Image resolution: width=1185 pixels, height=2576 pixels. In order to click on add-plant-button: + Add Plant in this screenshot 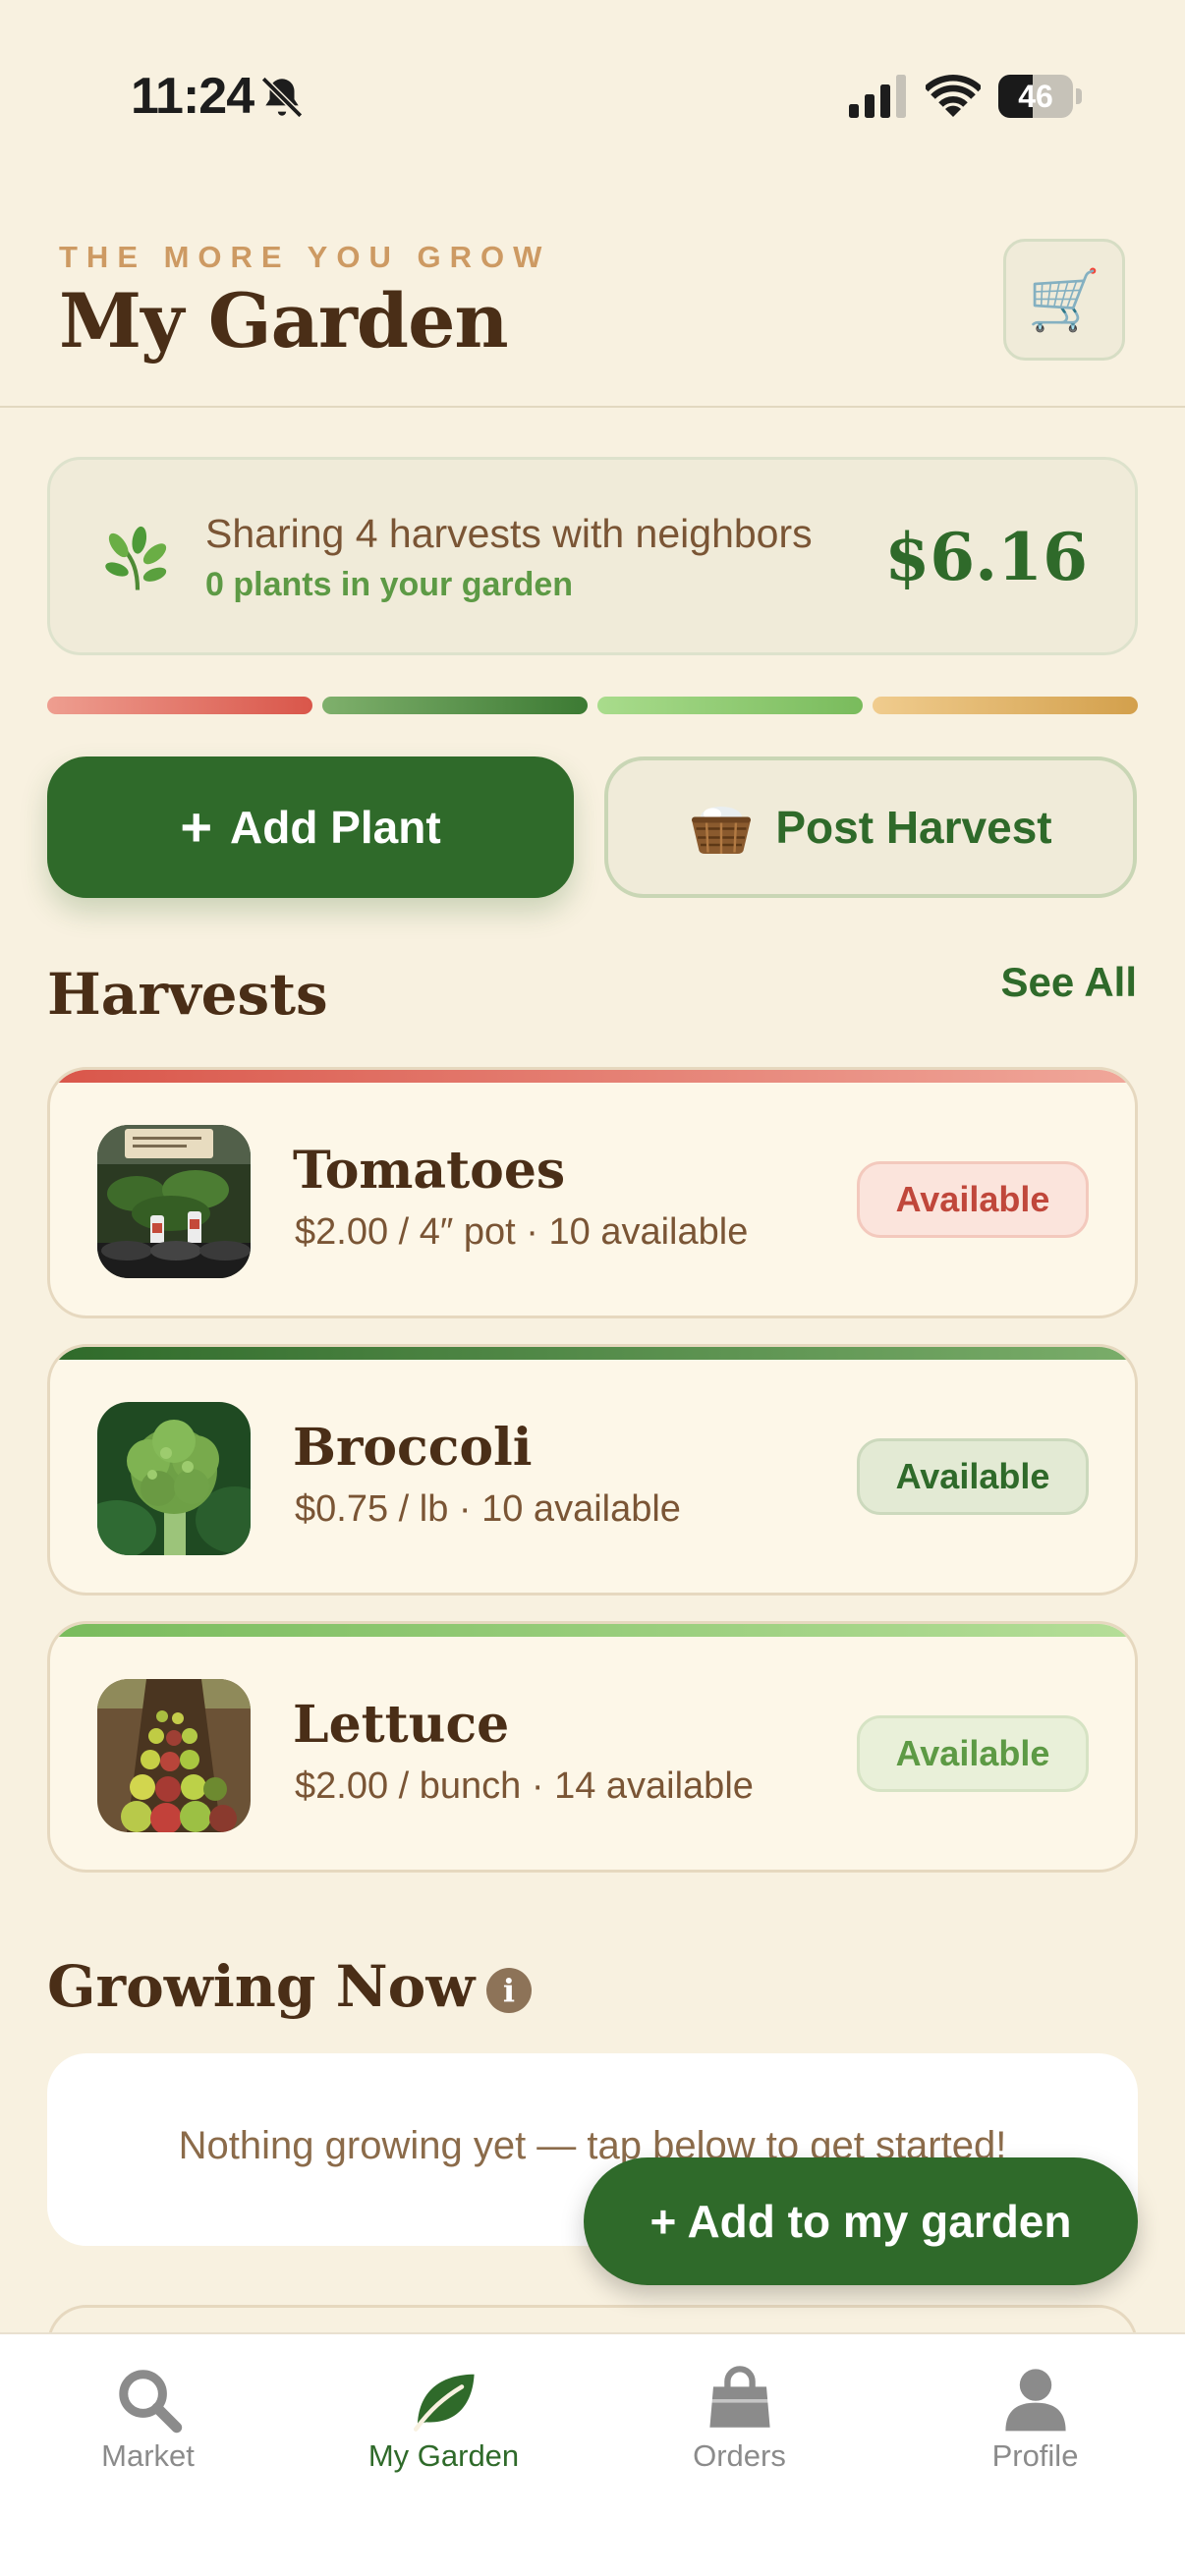, I will do `click(311, 827)`.